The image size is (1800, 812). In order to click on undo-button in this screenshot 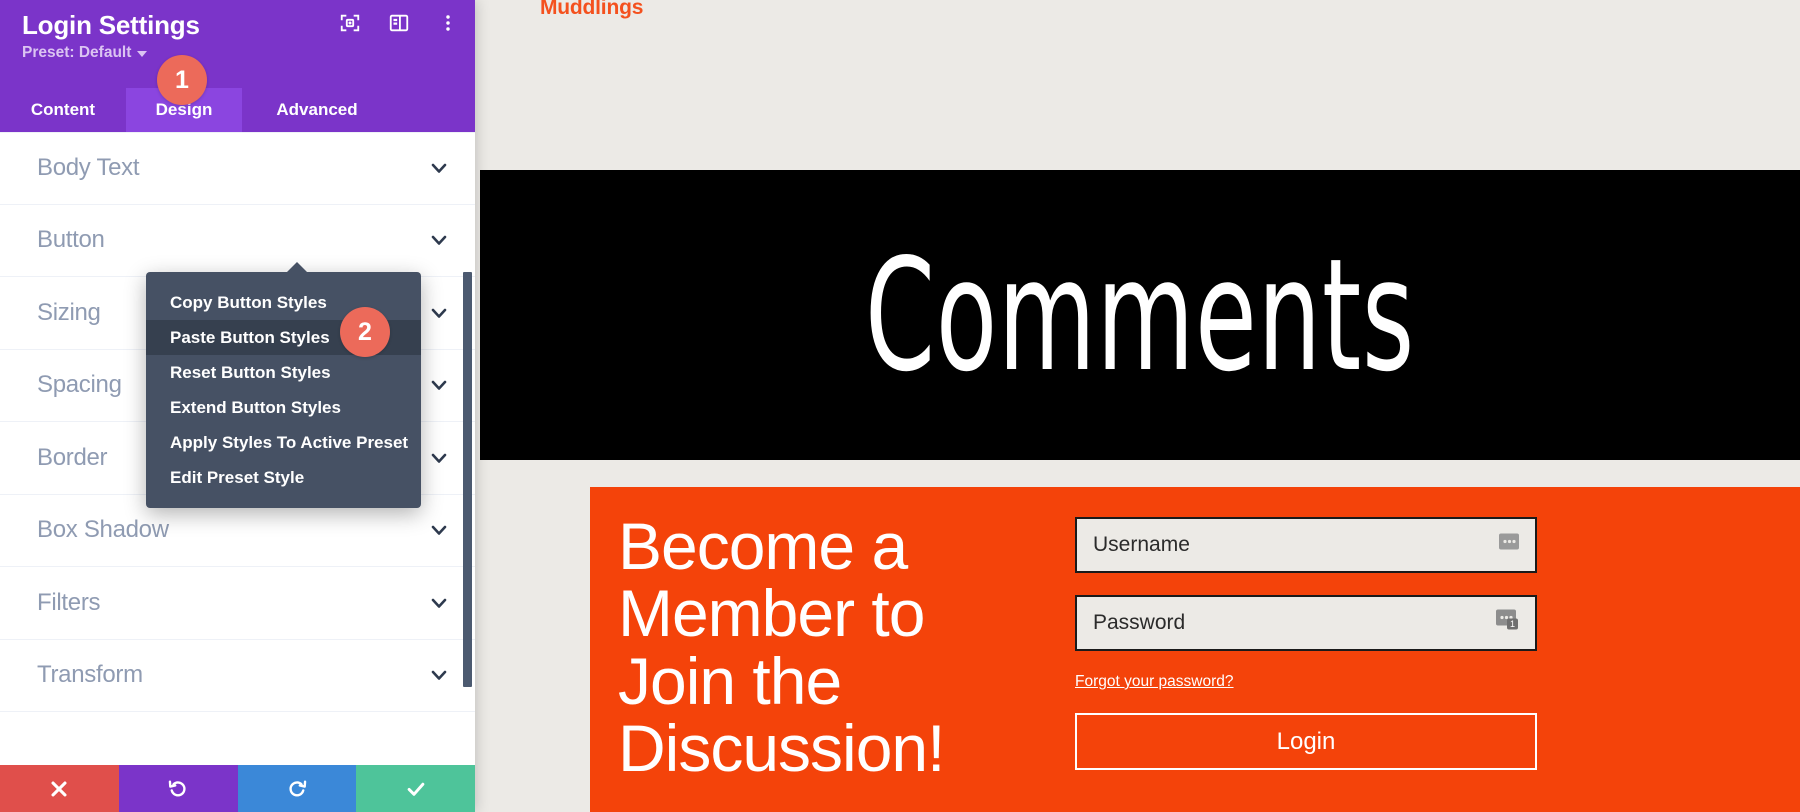, I will do `click(178, 788)`.